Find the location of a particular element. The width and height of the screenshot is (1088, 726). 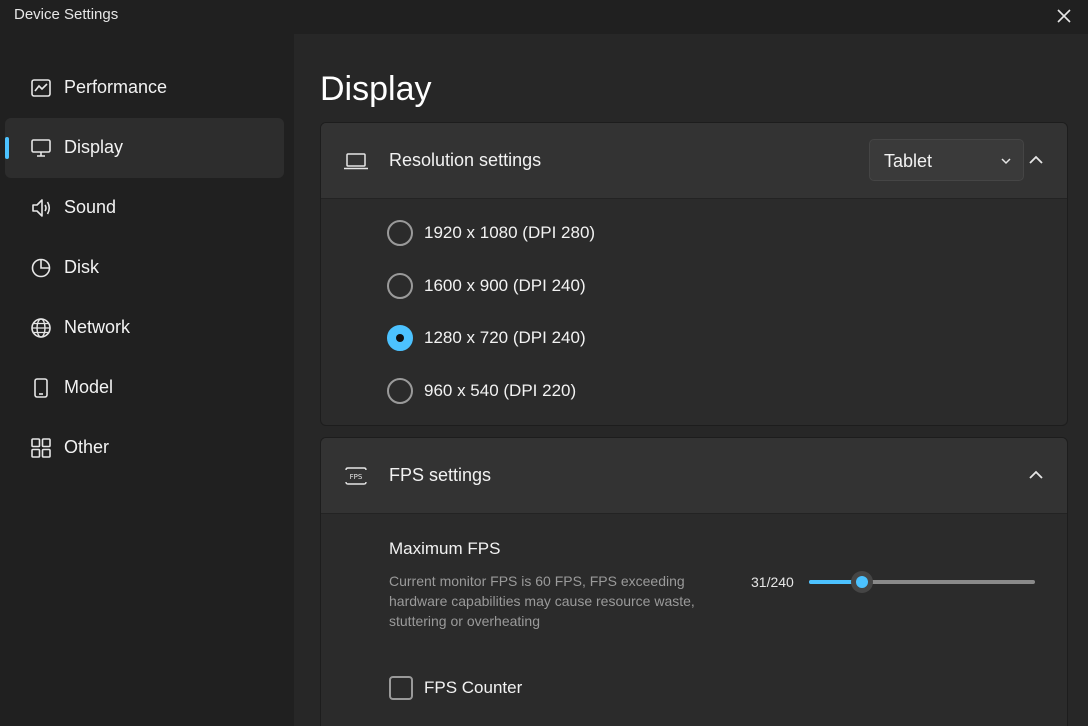

sidebar-item-sound: Sound is located at coordinates (144, 208).